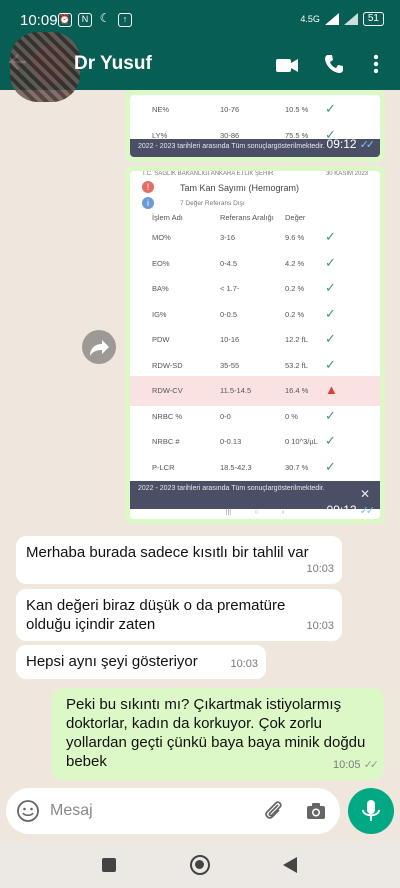 Image resolution: width=400 pixels, height=888 pixels. What do you see at coordinates (109, 865) in the screenshot?
I see `recents-icon` at bounding box center [109, 865].